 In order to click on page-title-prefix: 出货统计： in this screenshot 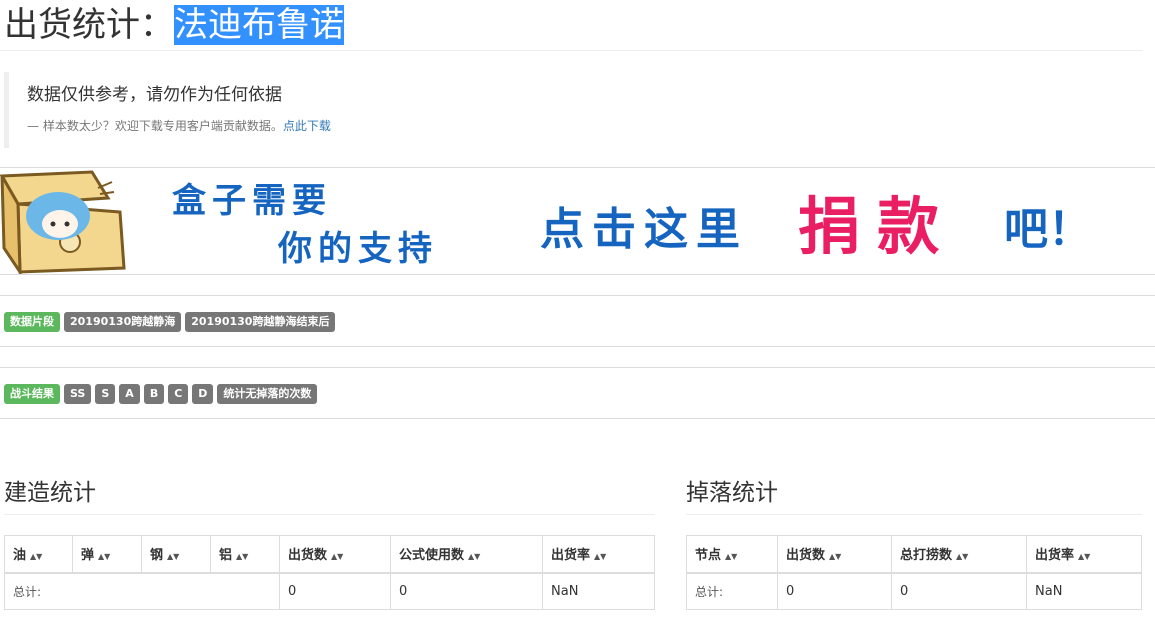, I will do `click(89, 25)`.